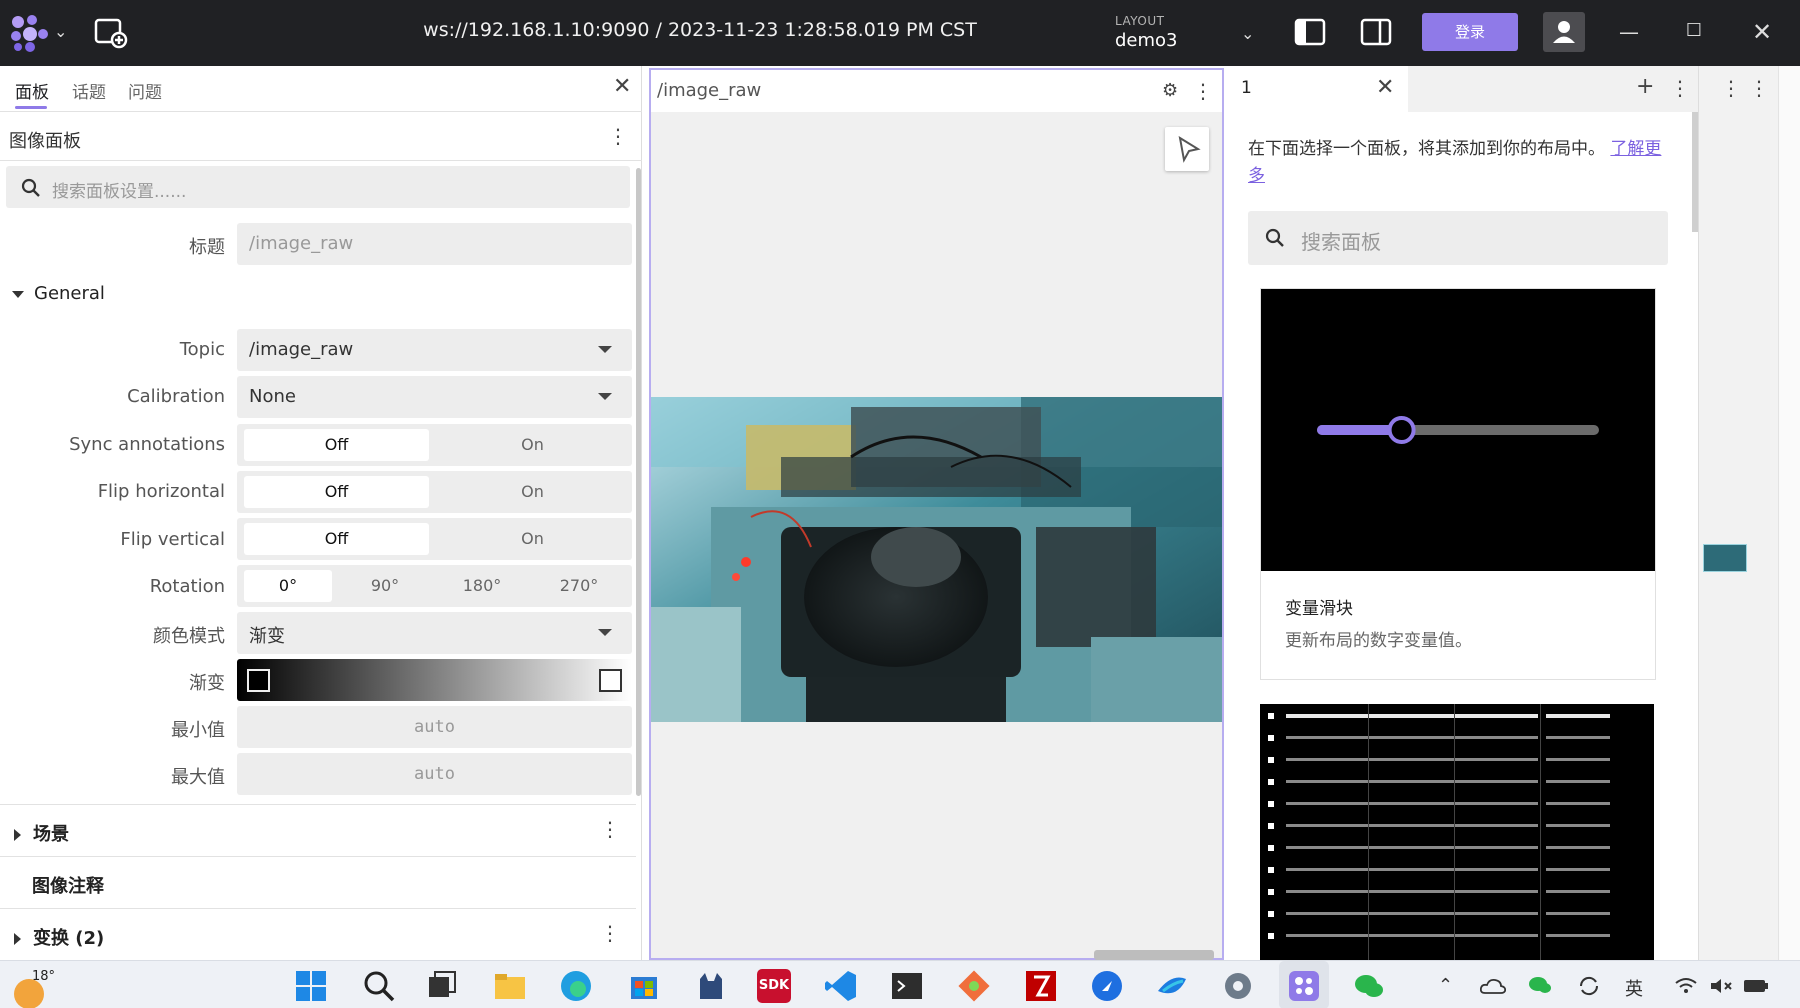  Describe the element at coordinates (1041, 986) in the screenshot. I see `filezilla-icon` at that location.